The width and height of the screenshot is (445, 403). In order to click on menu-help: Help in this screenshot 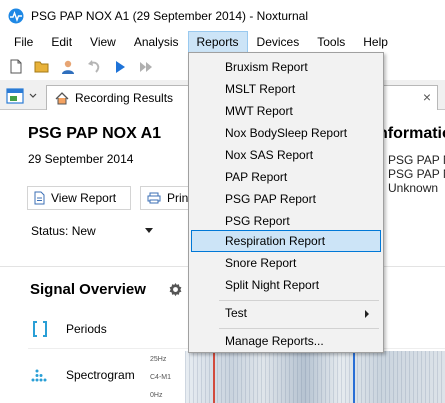, I will do `click(375, 42)`.